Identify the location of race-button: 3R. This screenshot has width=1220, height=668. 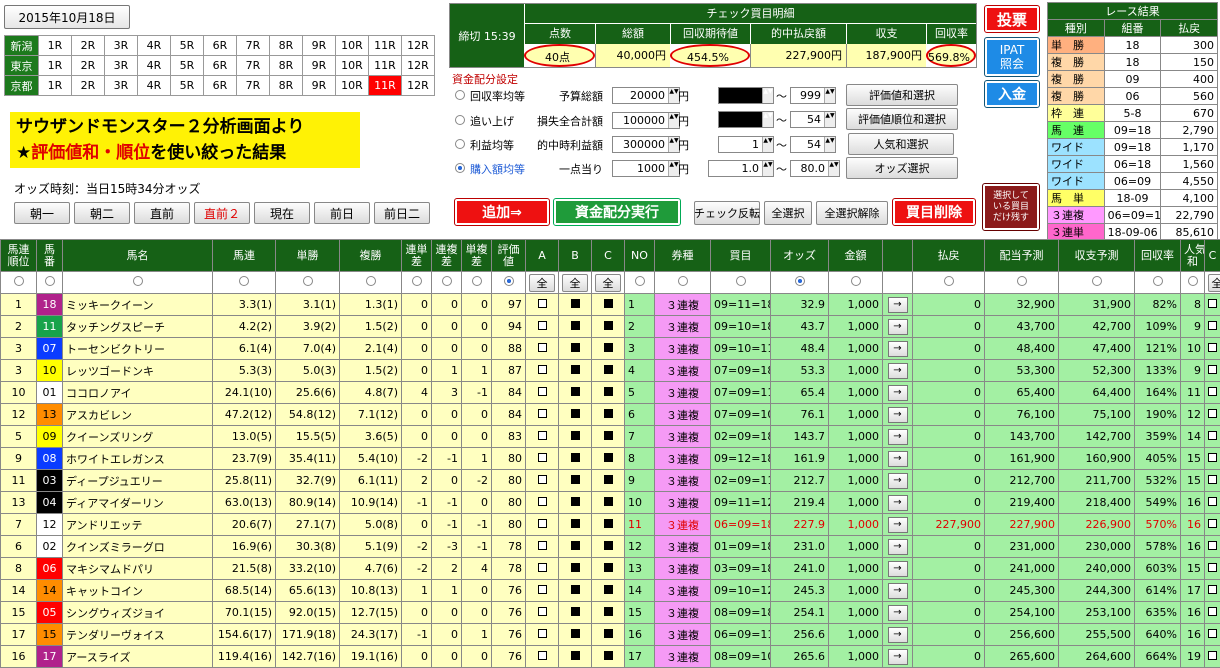
(121, 66).